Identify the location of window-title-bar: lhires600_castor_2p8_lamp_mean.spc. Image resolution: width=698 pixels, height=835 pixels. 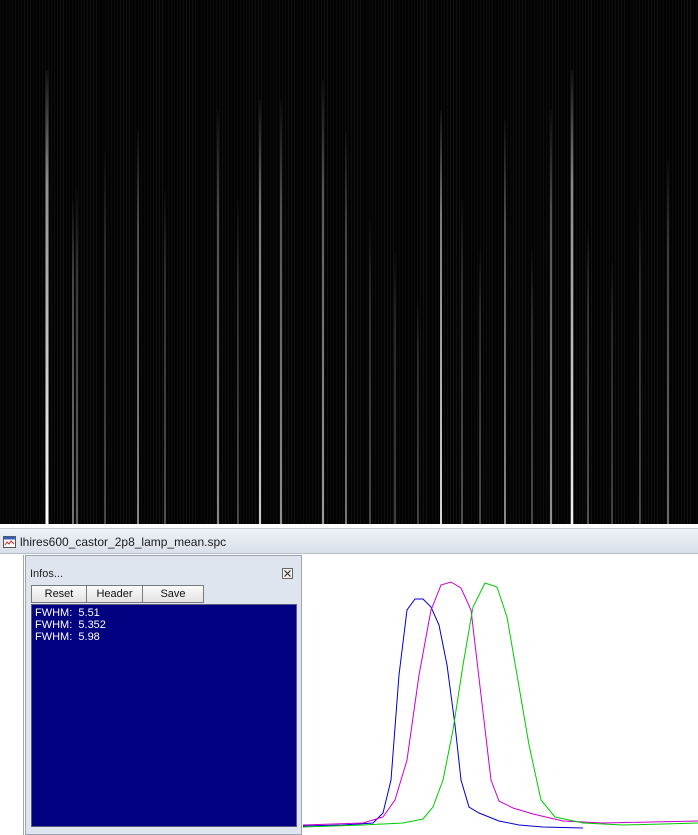
(349, 541).